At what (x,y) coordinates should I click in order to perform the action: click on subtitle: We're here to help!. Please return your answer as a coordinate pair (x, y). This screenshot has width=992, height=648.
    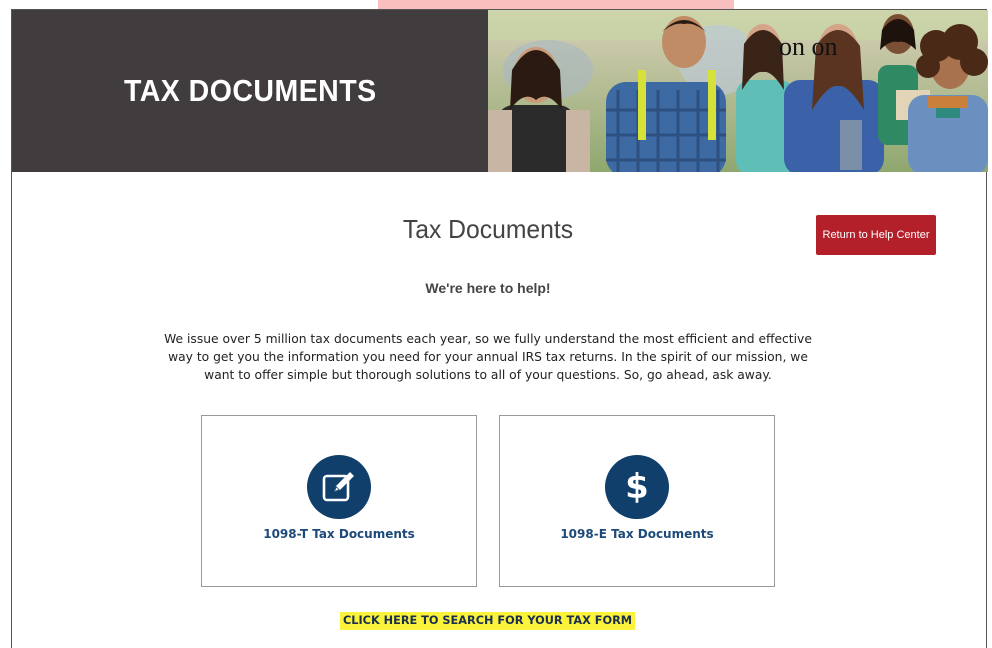
    Looking at the image, I should click on (488, 288).